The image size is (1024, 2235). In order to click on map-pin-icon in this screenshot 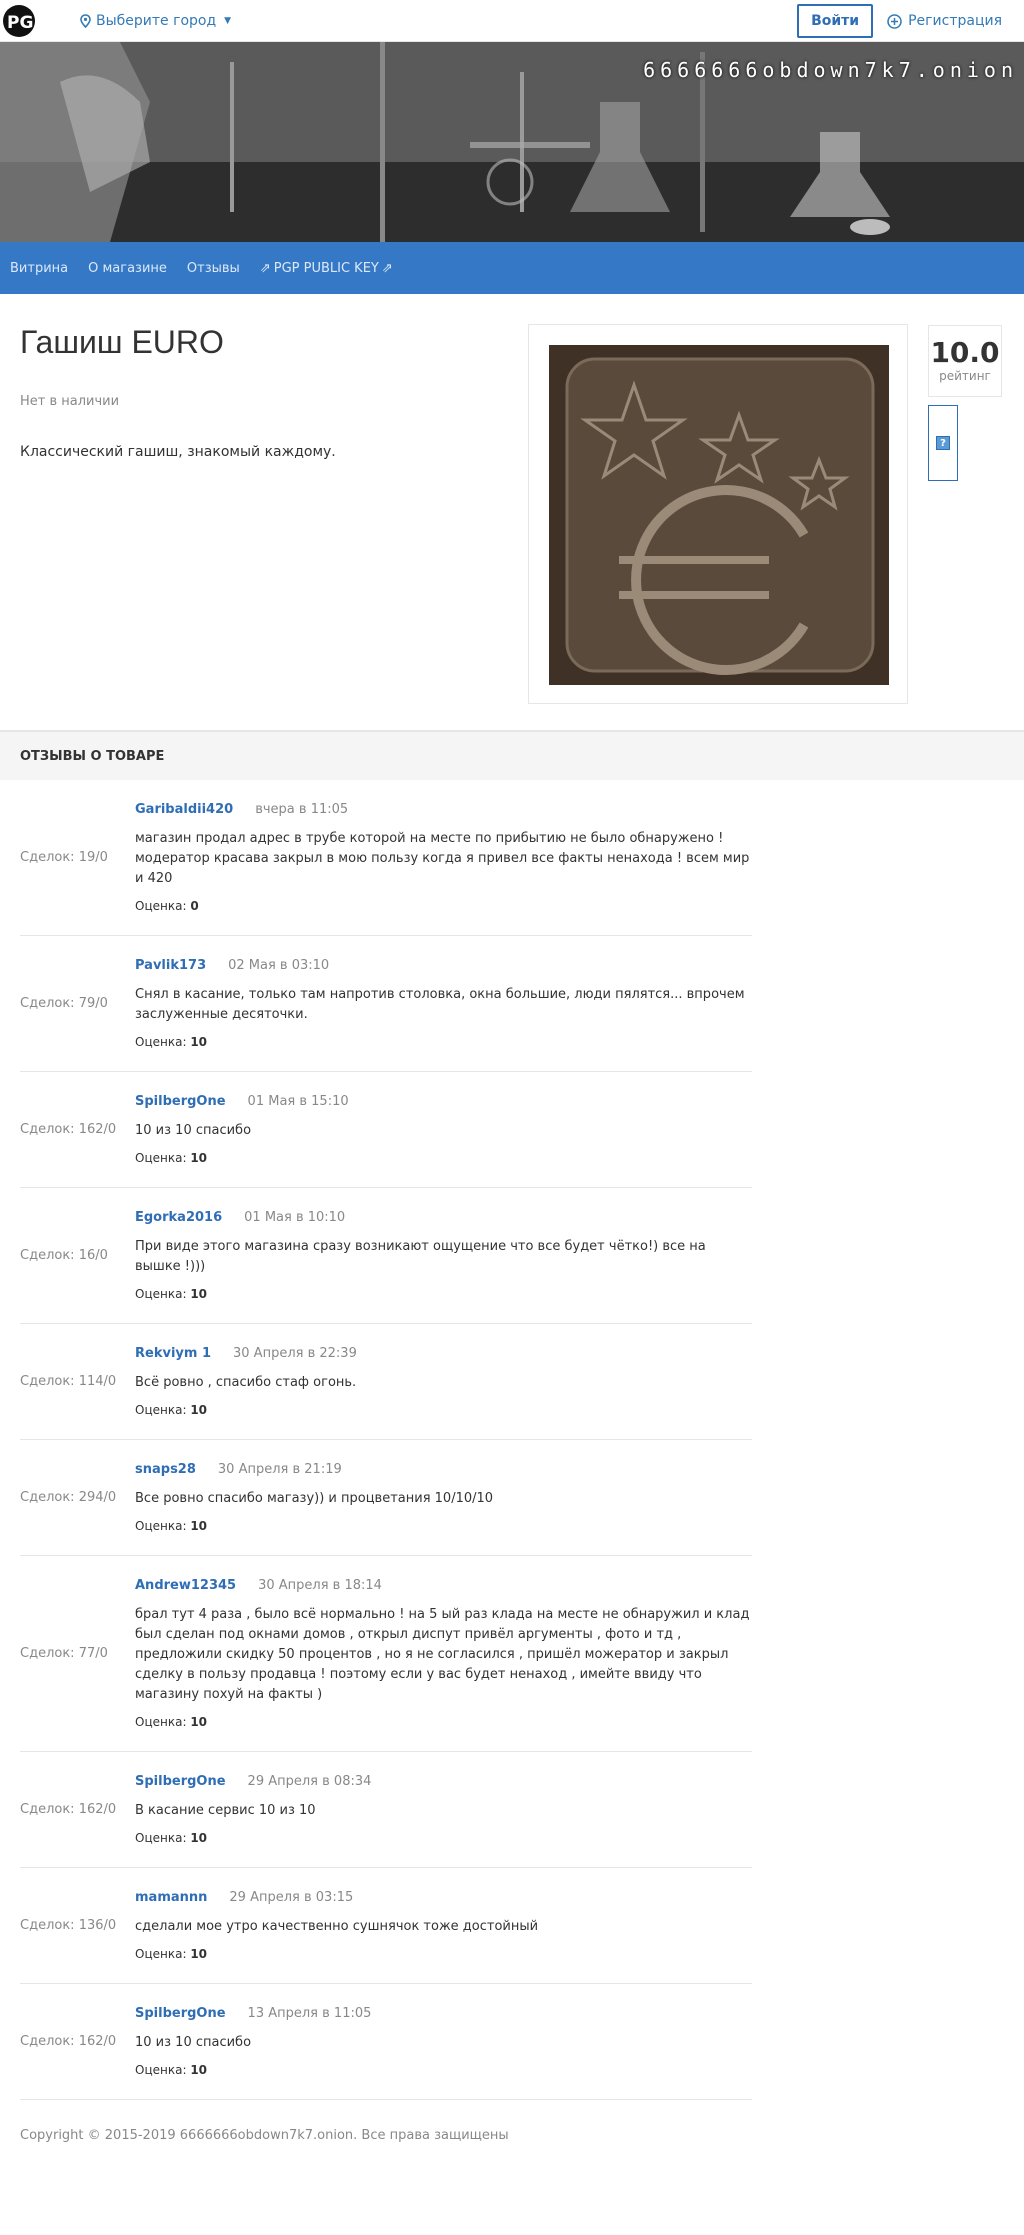, I will do `click(85, 20)`.